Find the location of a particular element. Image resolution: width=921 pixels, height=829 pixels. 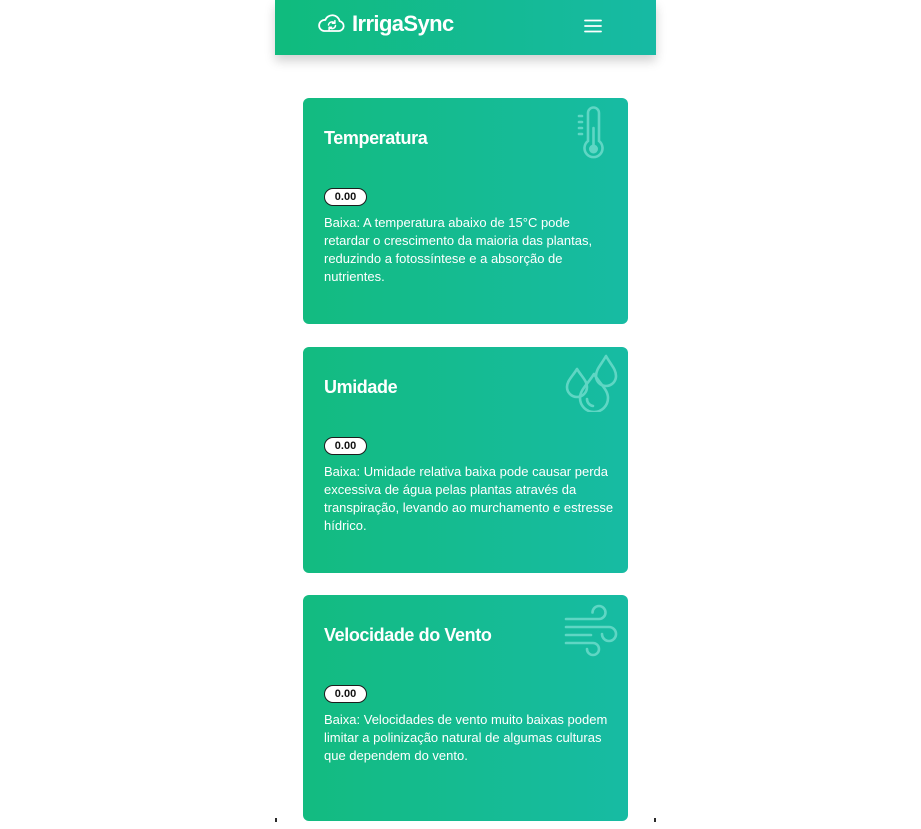

hamburger-menu-icon is located at coordinates (593, 26).